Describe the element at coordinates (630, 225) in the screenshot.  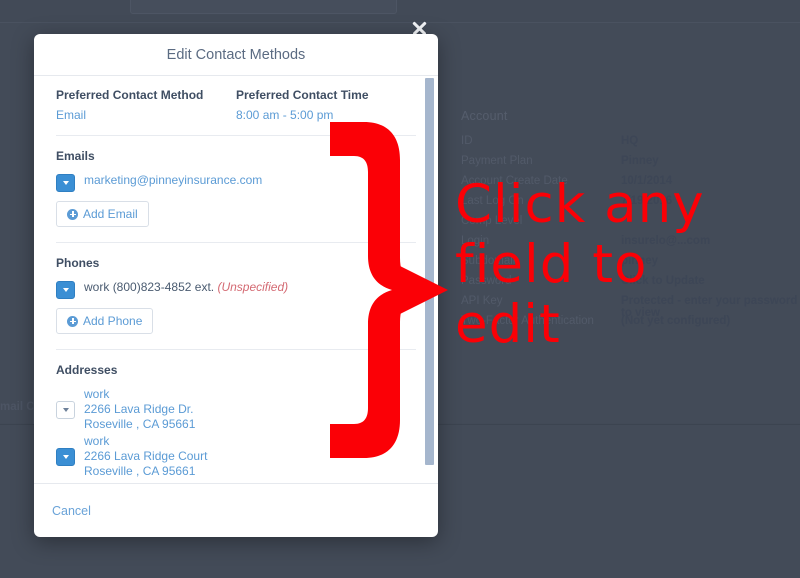
I see `account-row-comp-level: Comp Level` at that location.